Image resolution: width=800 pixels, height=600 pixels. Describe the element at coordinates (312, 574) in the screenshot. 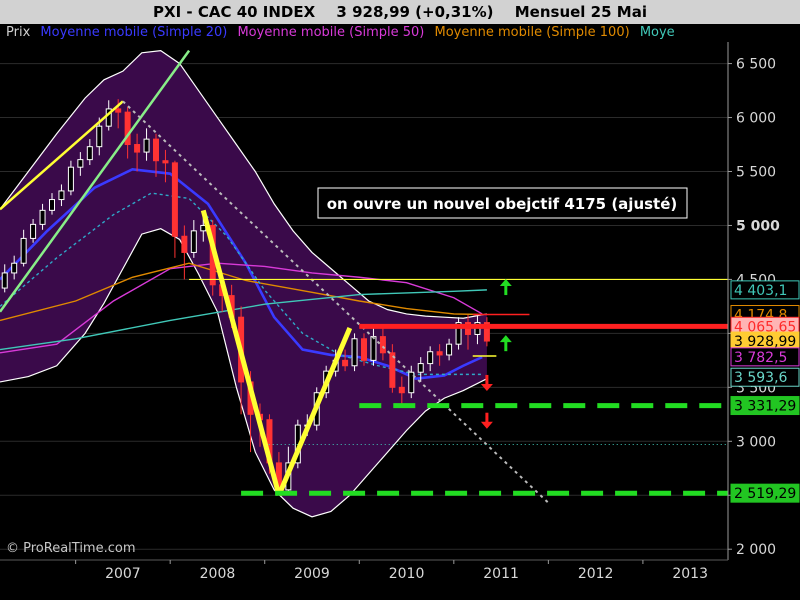

I see `x-tick-label: 2009` at that location.